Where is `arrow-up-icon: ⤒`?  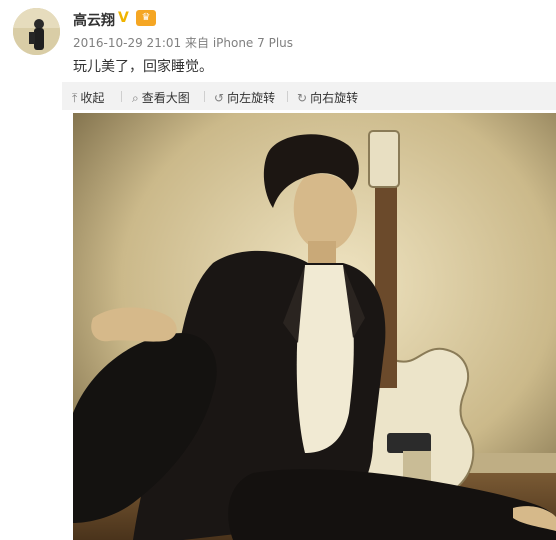
arrow-up-icon: ⤒ is located at coordinates (75, 98).